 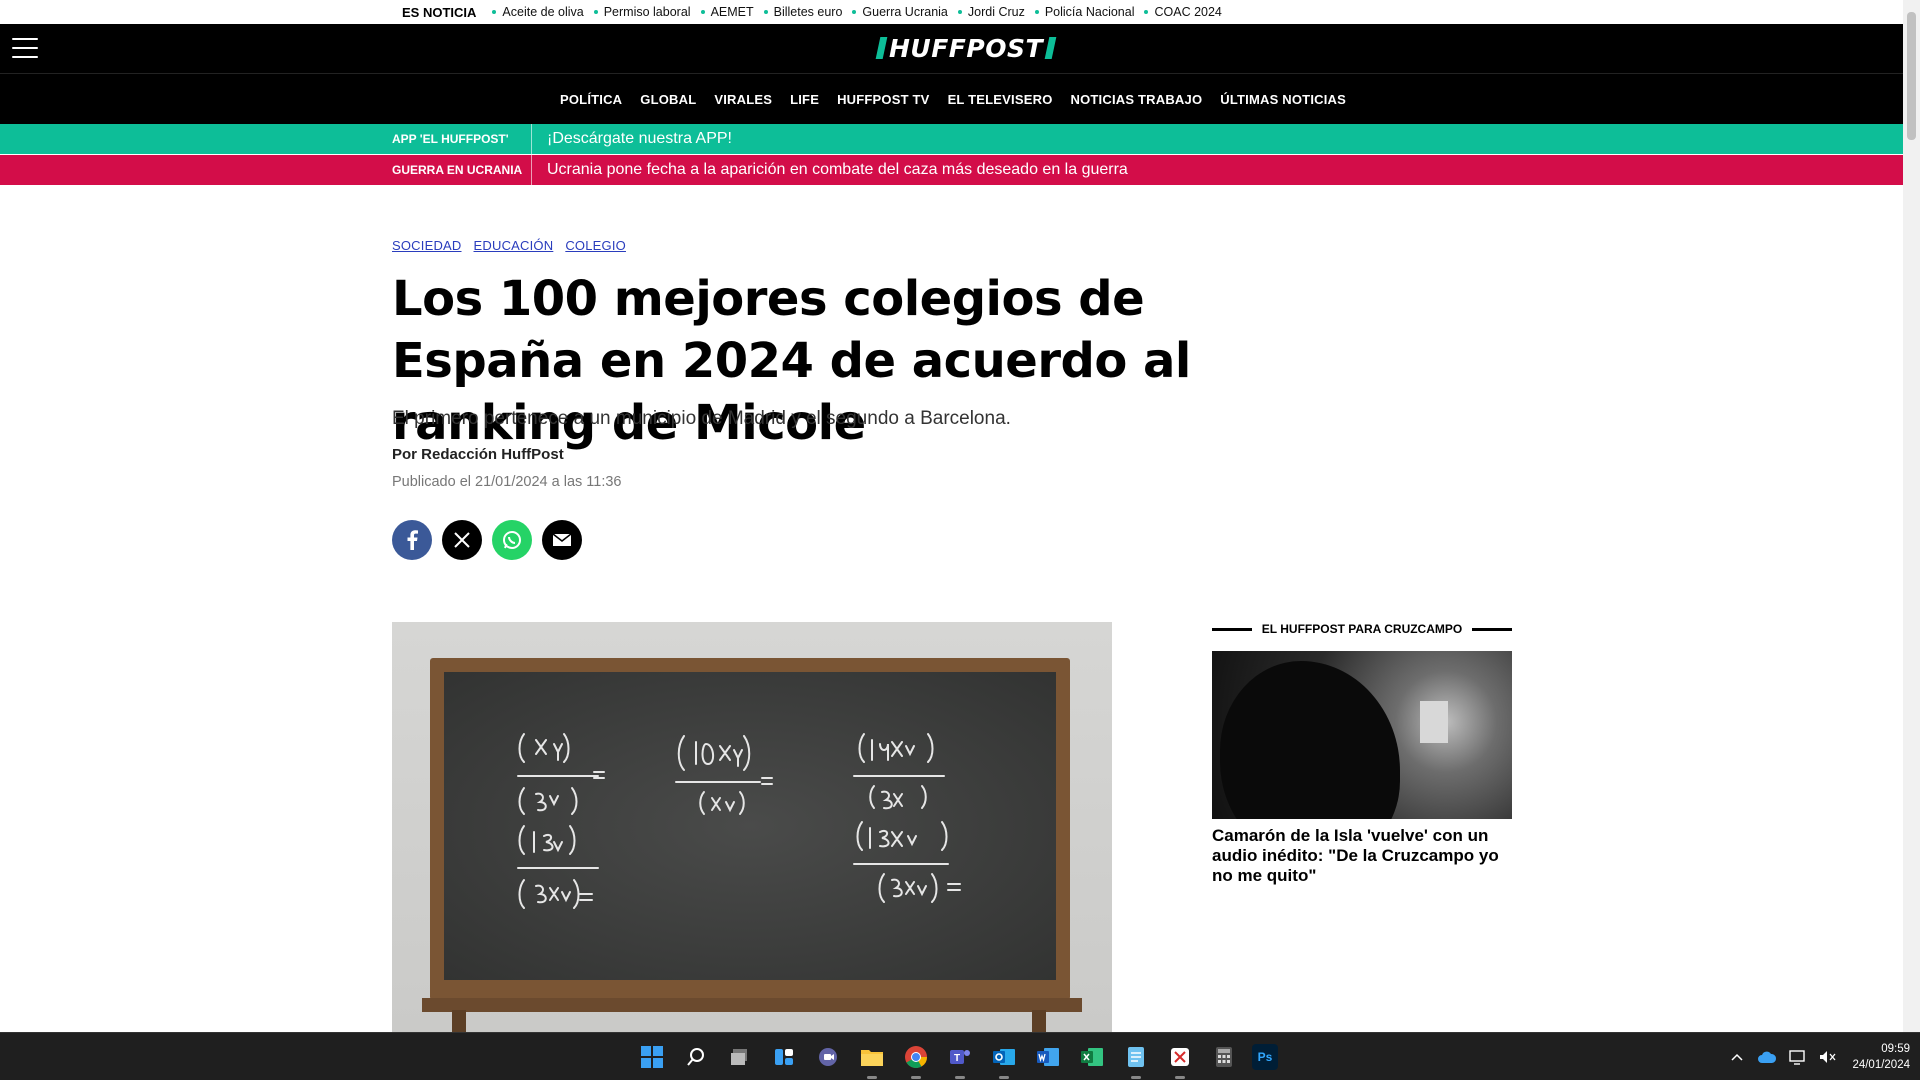 I want to click on system-tray: 09:59 24/01/2024, so click(x=1818, y=1056).